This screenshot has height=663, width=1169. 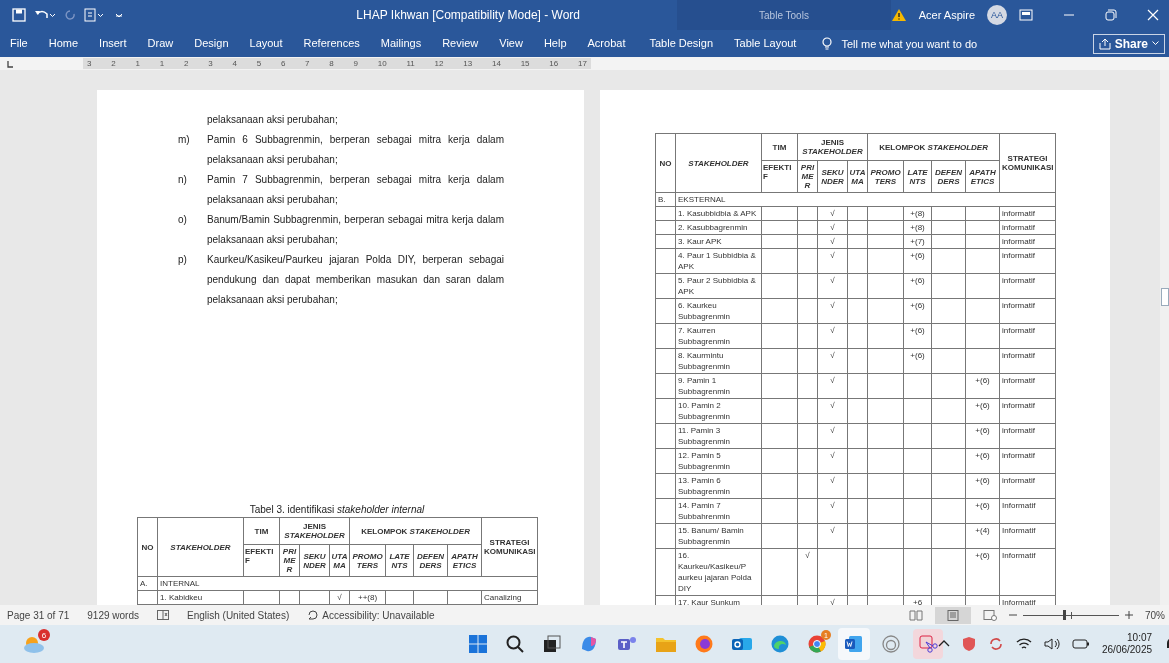 What do you see at coordinates (147, 547) in the screenshot?
I see `column-header: NO` at bounding box center [147, 547].